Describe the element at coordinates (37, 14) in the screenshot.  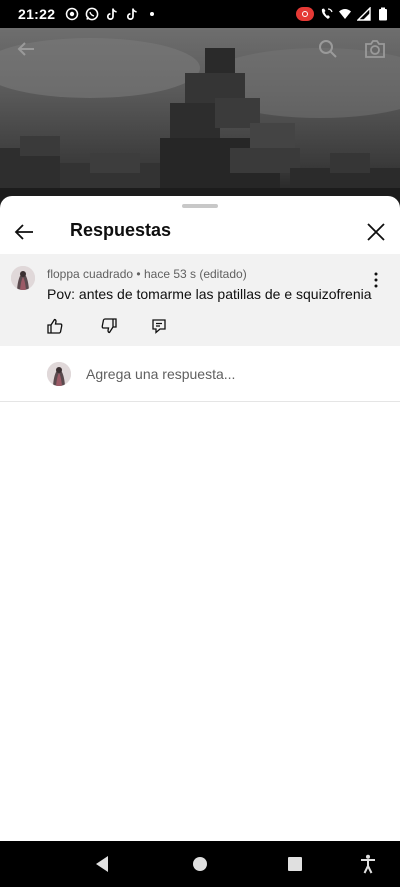
I see `status-time: 21:22` at that location.